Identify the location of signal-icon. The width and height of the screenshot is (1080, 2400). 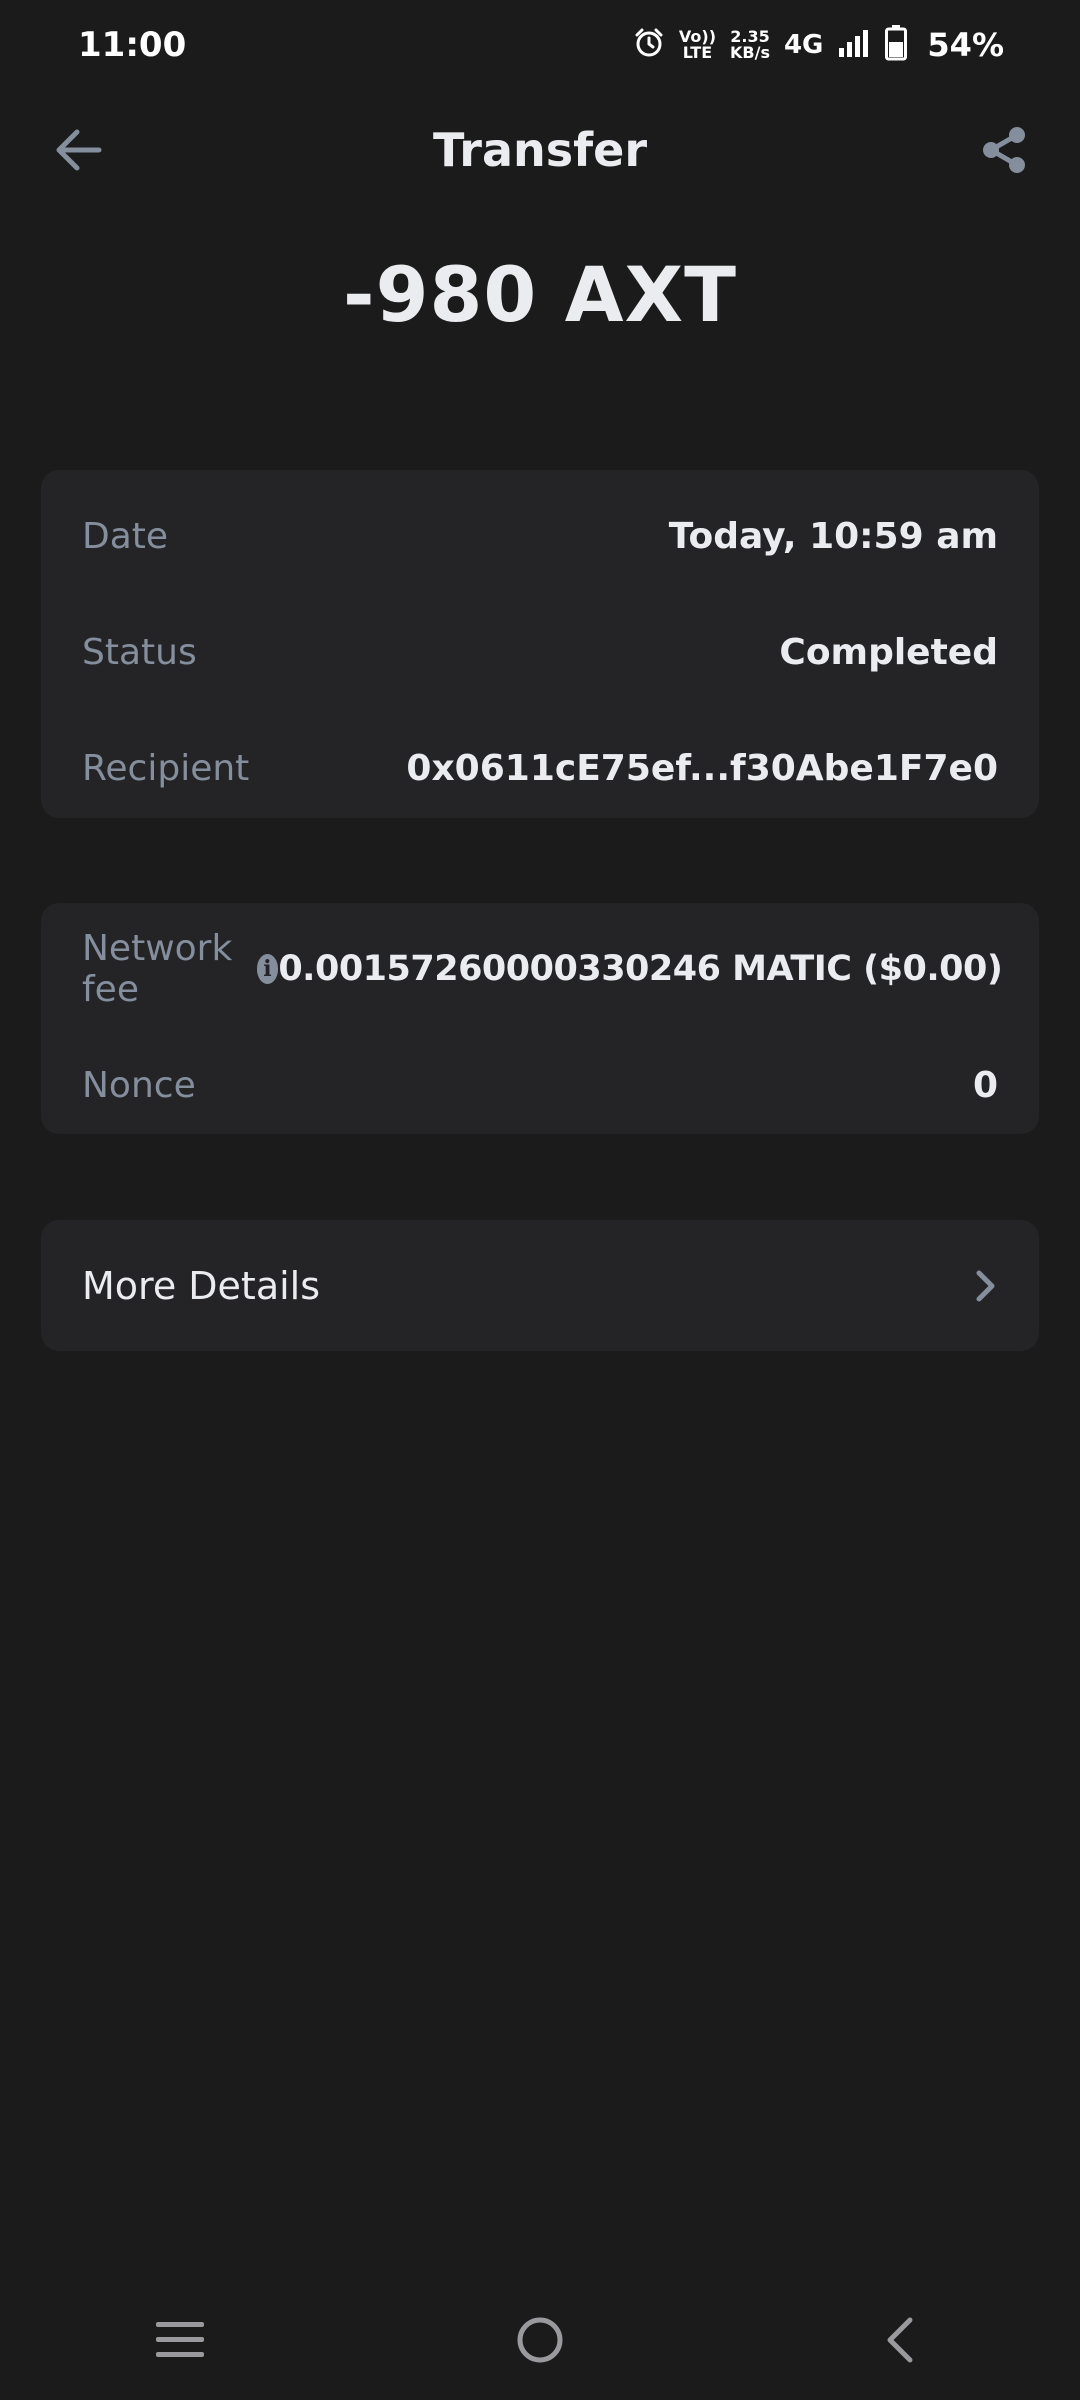
(854, 45).